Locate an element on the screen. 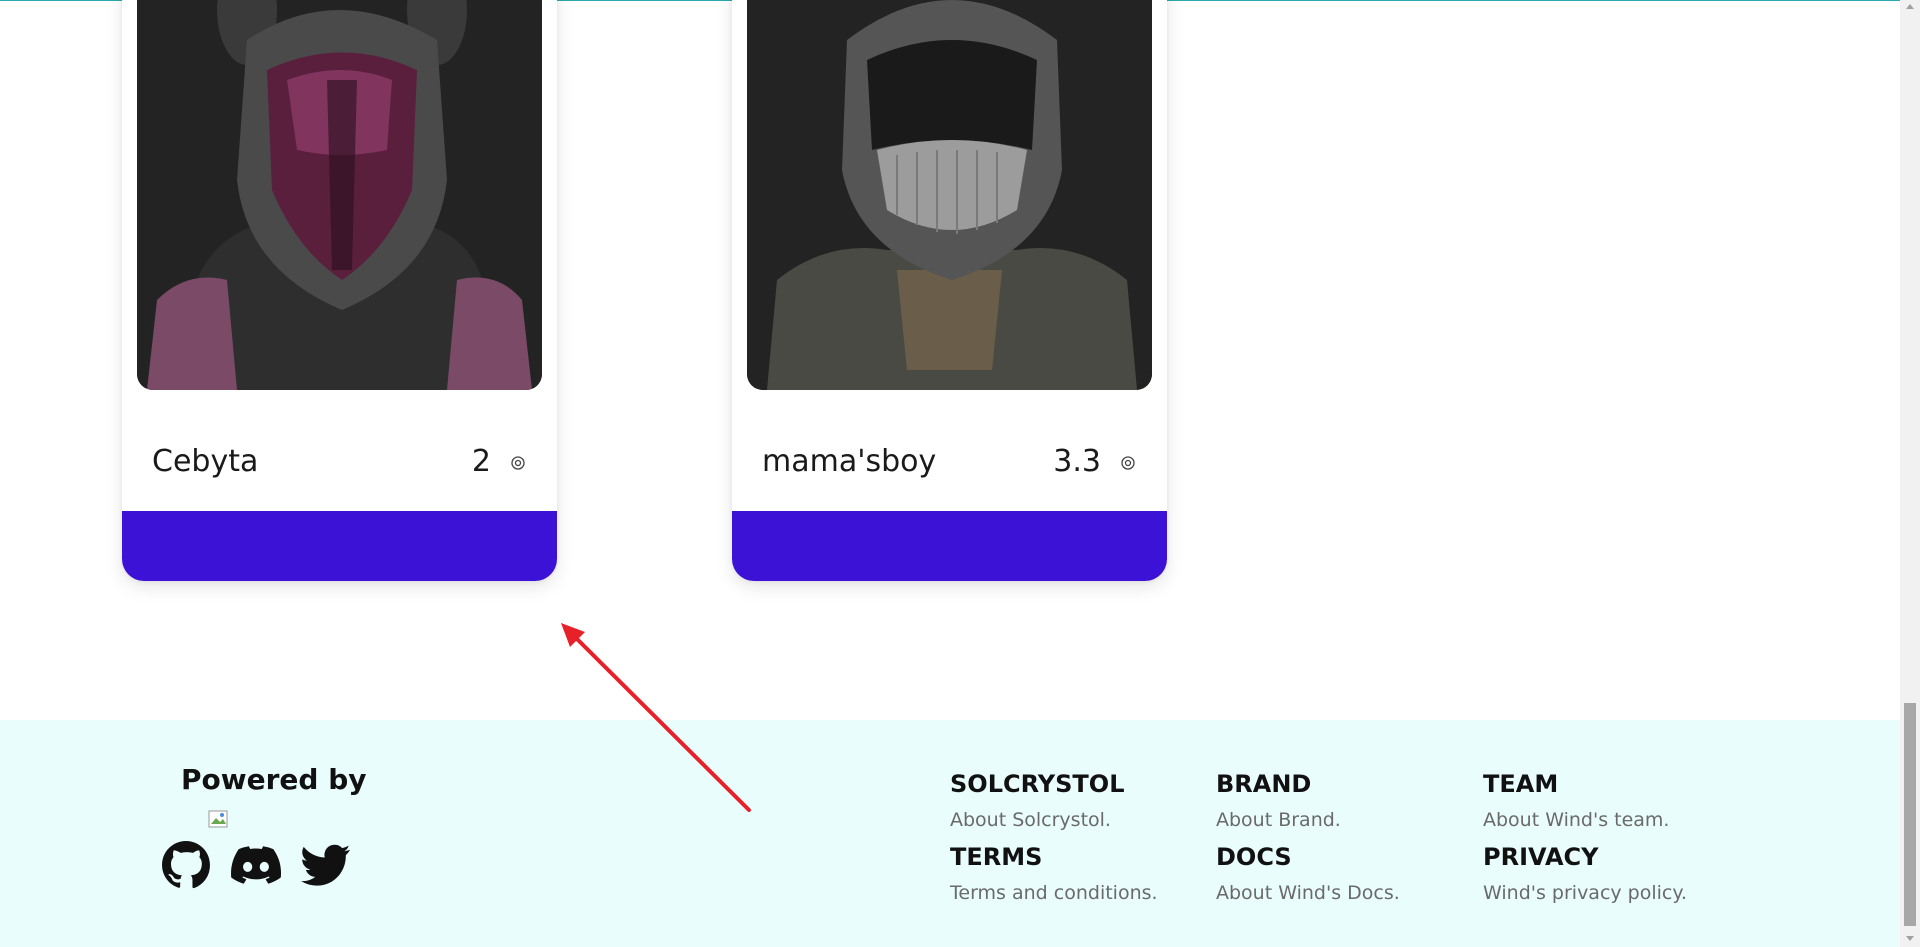  scrollbar-thumb is located at coordinates (1910, 814).